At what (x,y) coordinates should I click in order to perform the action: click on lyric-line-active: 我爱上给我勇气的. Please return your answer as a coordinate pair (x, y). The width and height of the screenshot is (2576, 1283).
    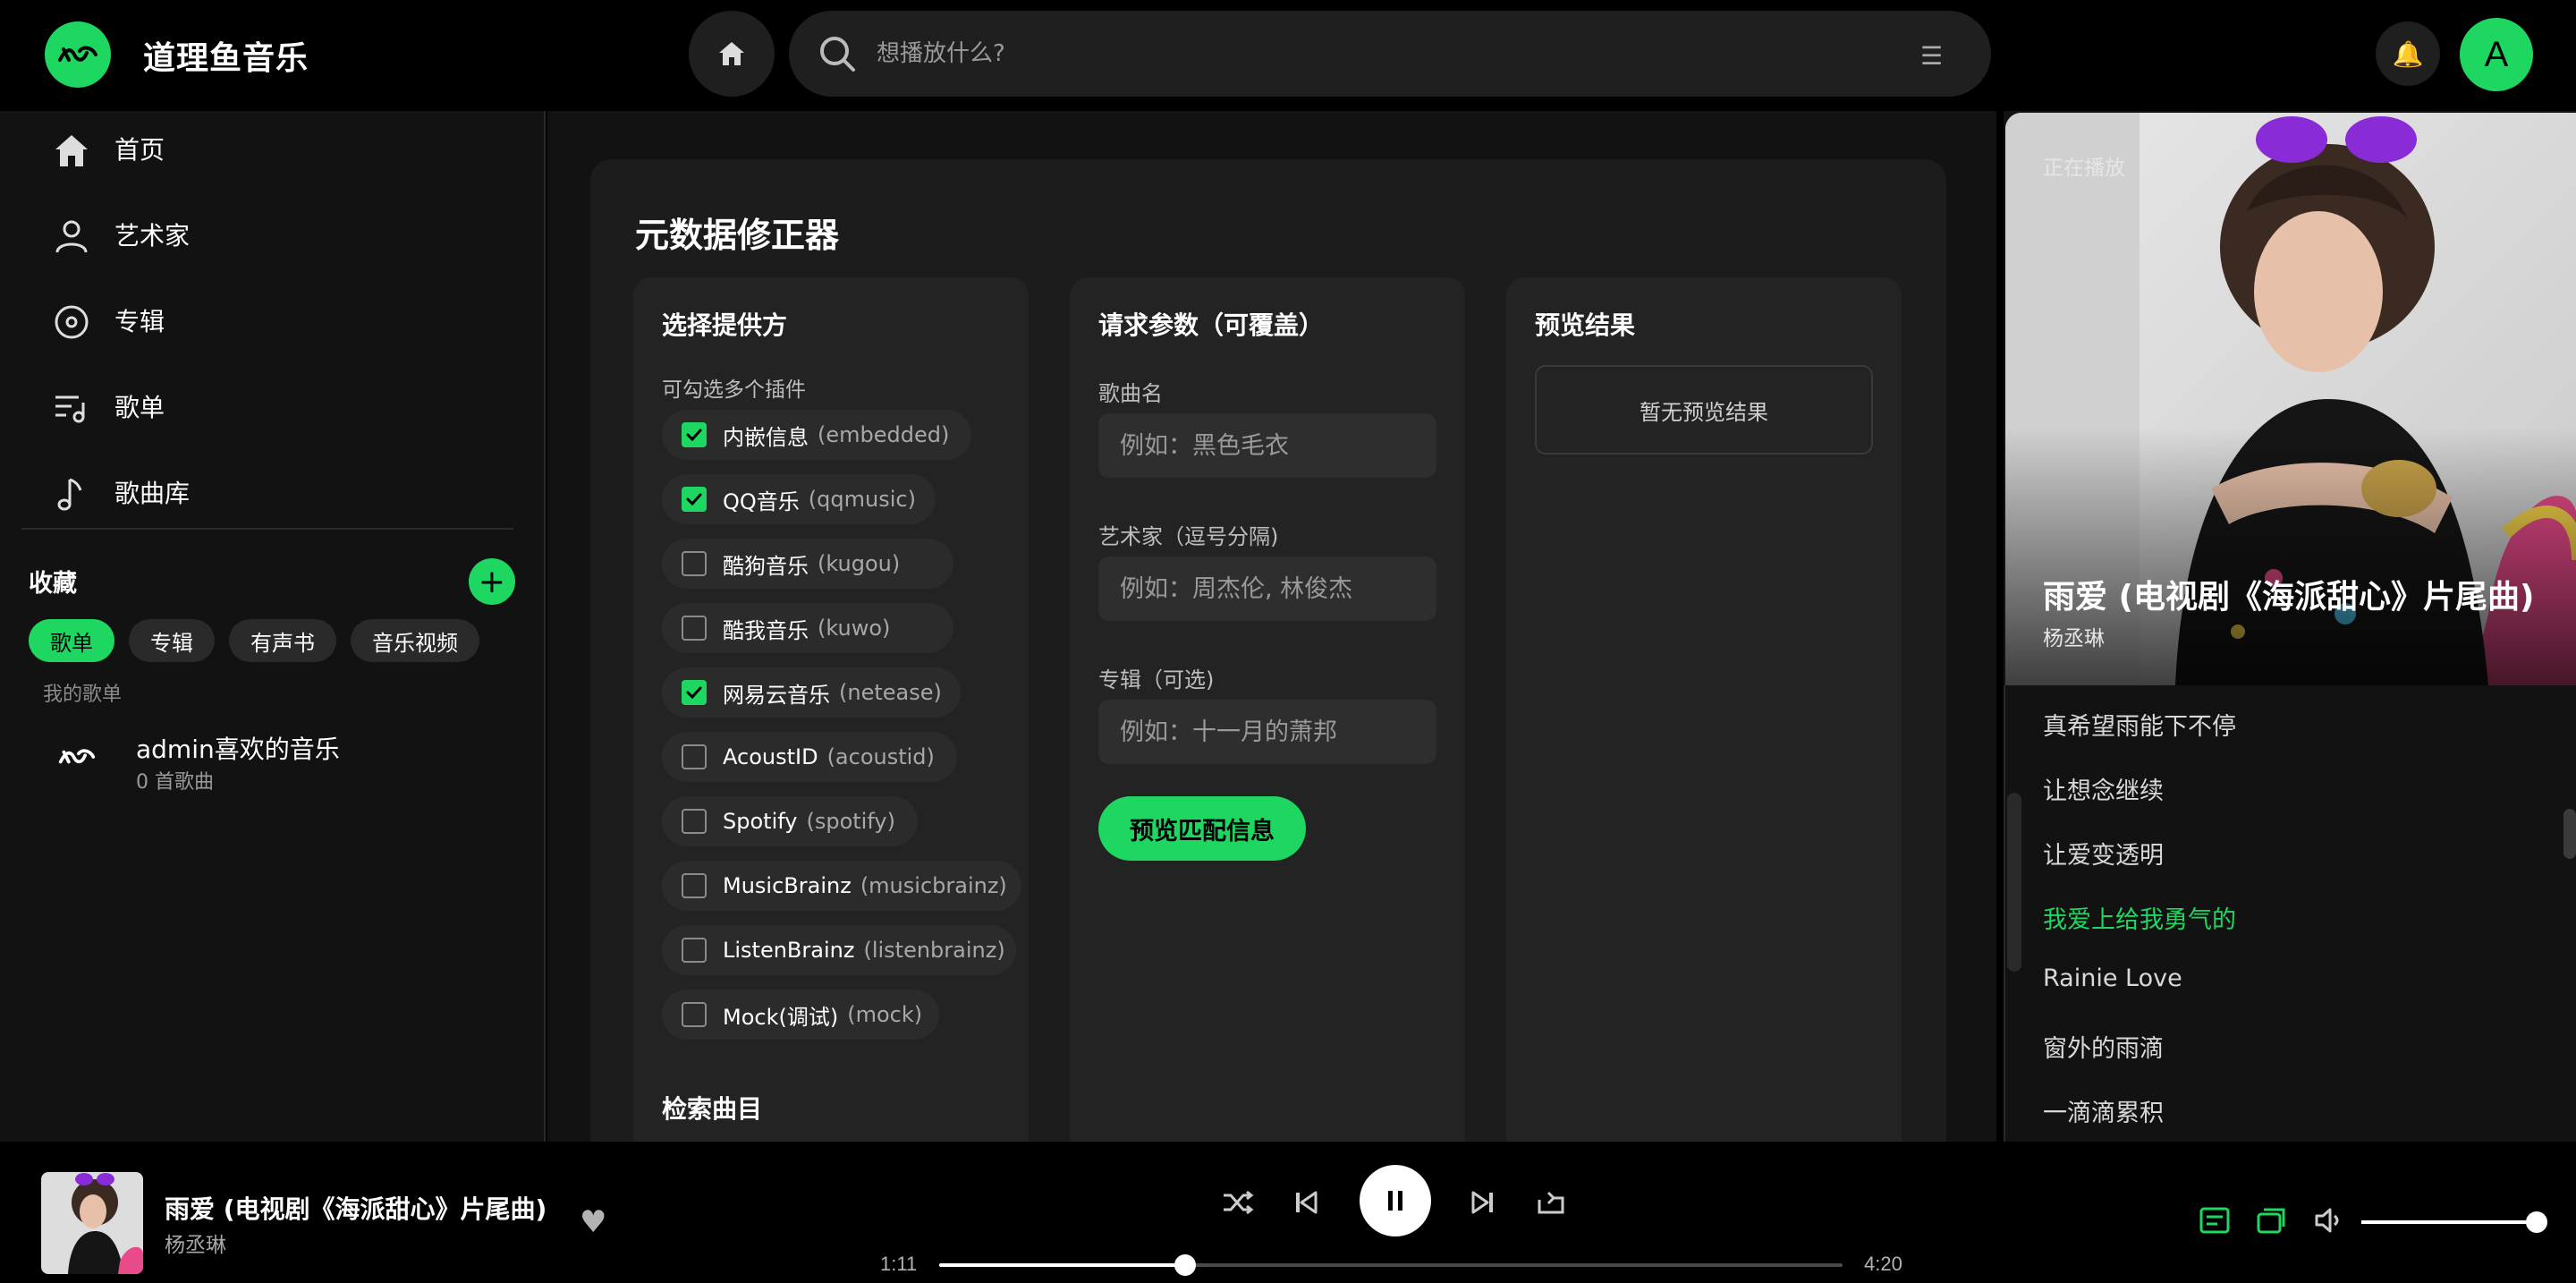
    Looking at the image, I should click on (2139, 917).